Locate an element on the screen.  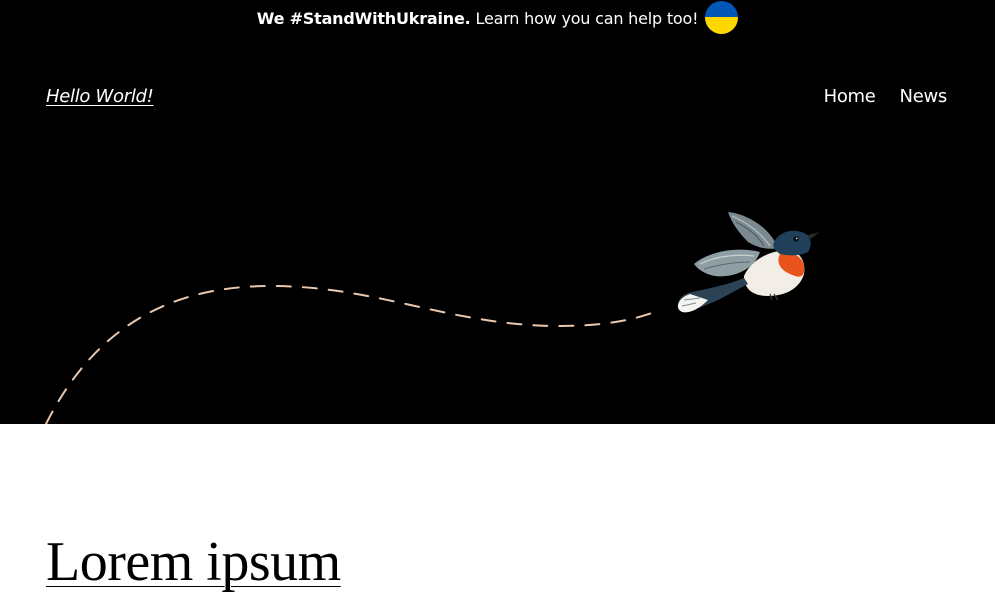
banner-strong-text: We #StandWithUkraine. is located at coordinates (363, 18).